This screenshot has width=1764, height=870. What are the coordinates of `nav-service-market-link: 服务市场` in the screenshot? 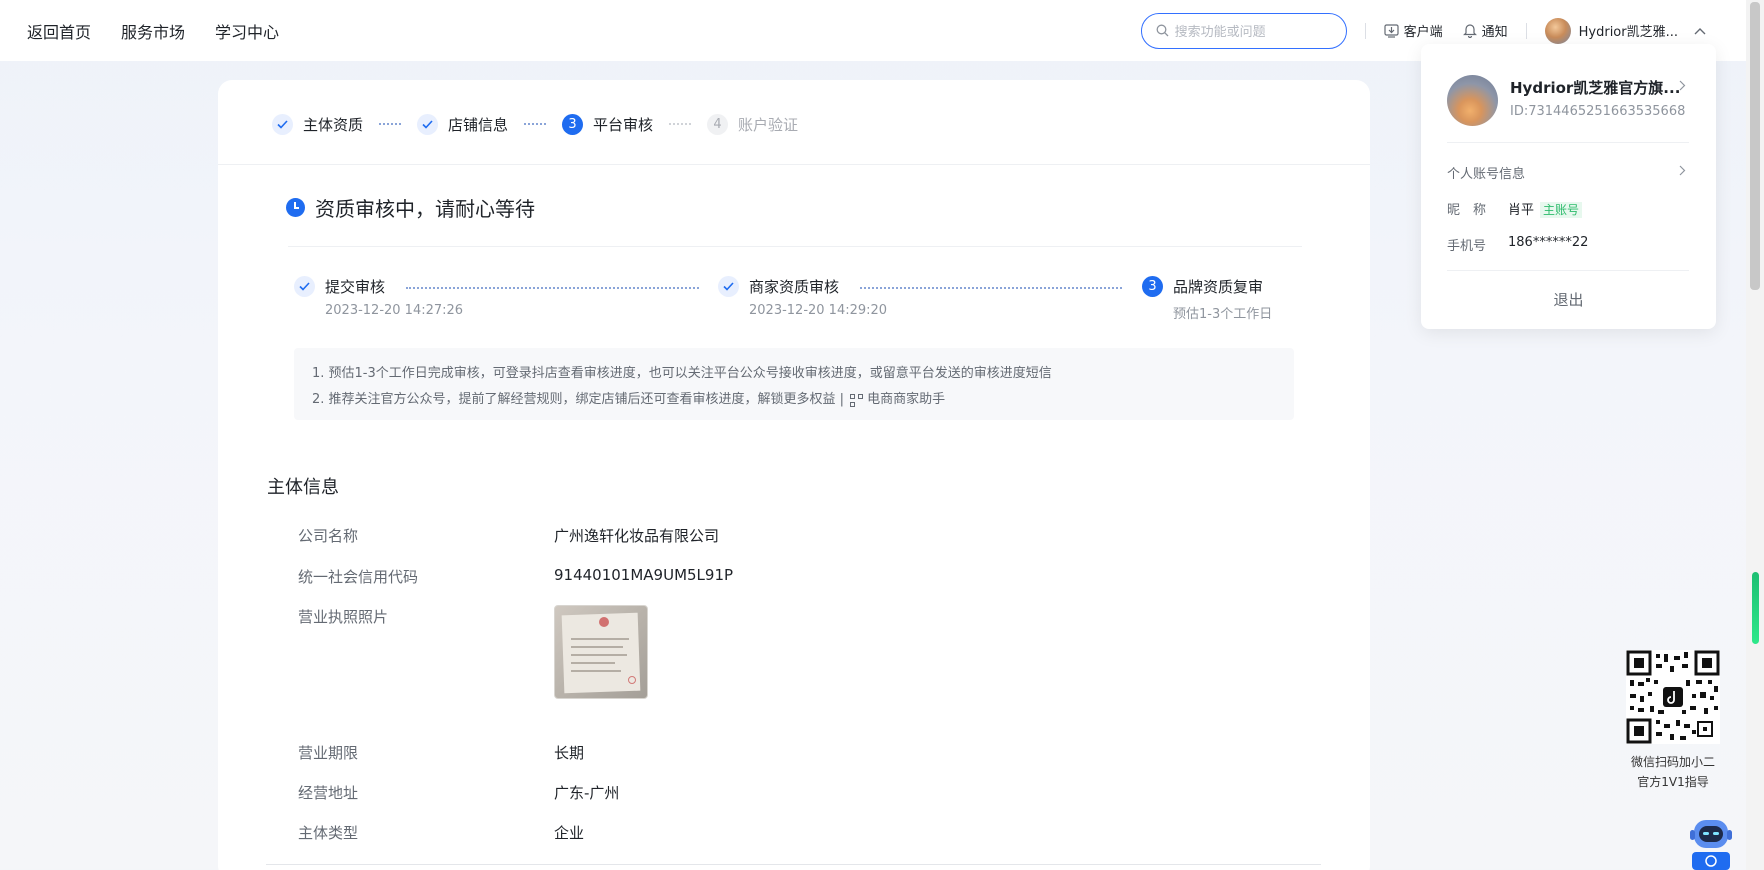 It's located at (153, 31).